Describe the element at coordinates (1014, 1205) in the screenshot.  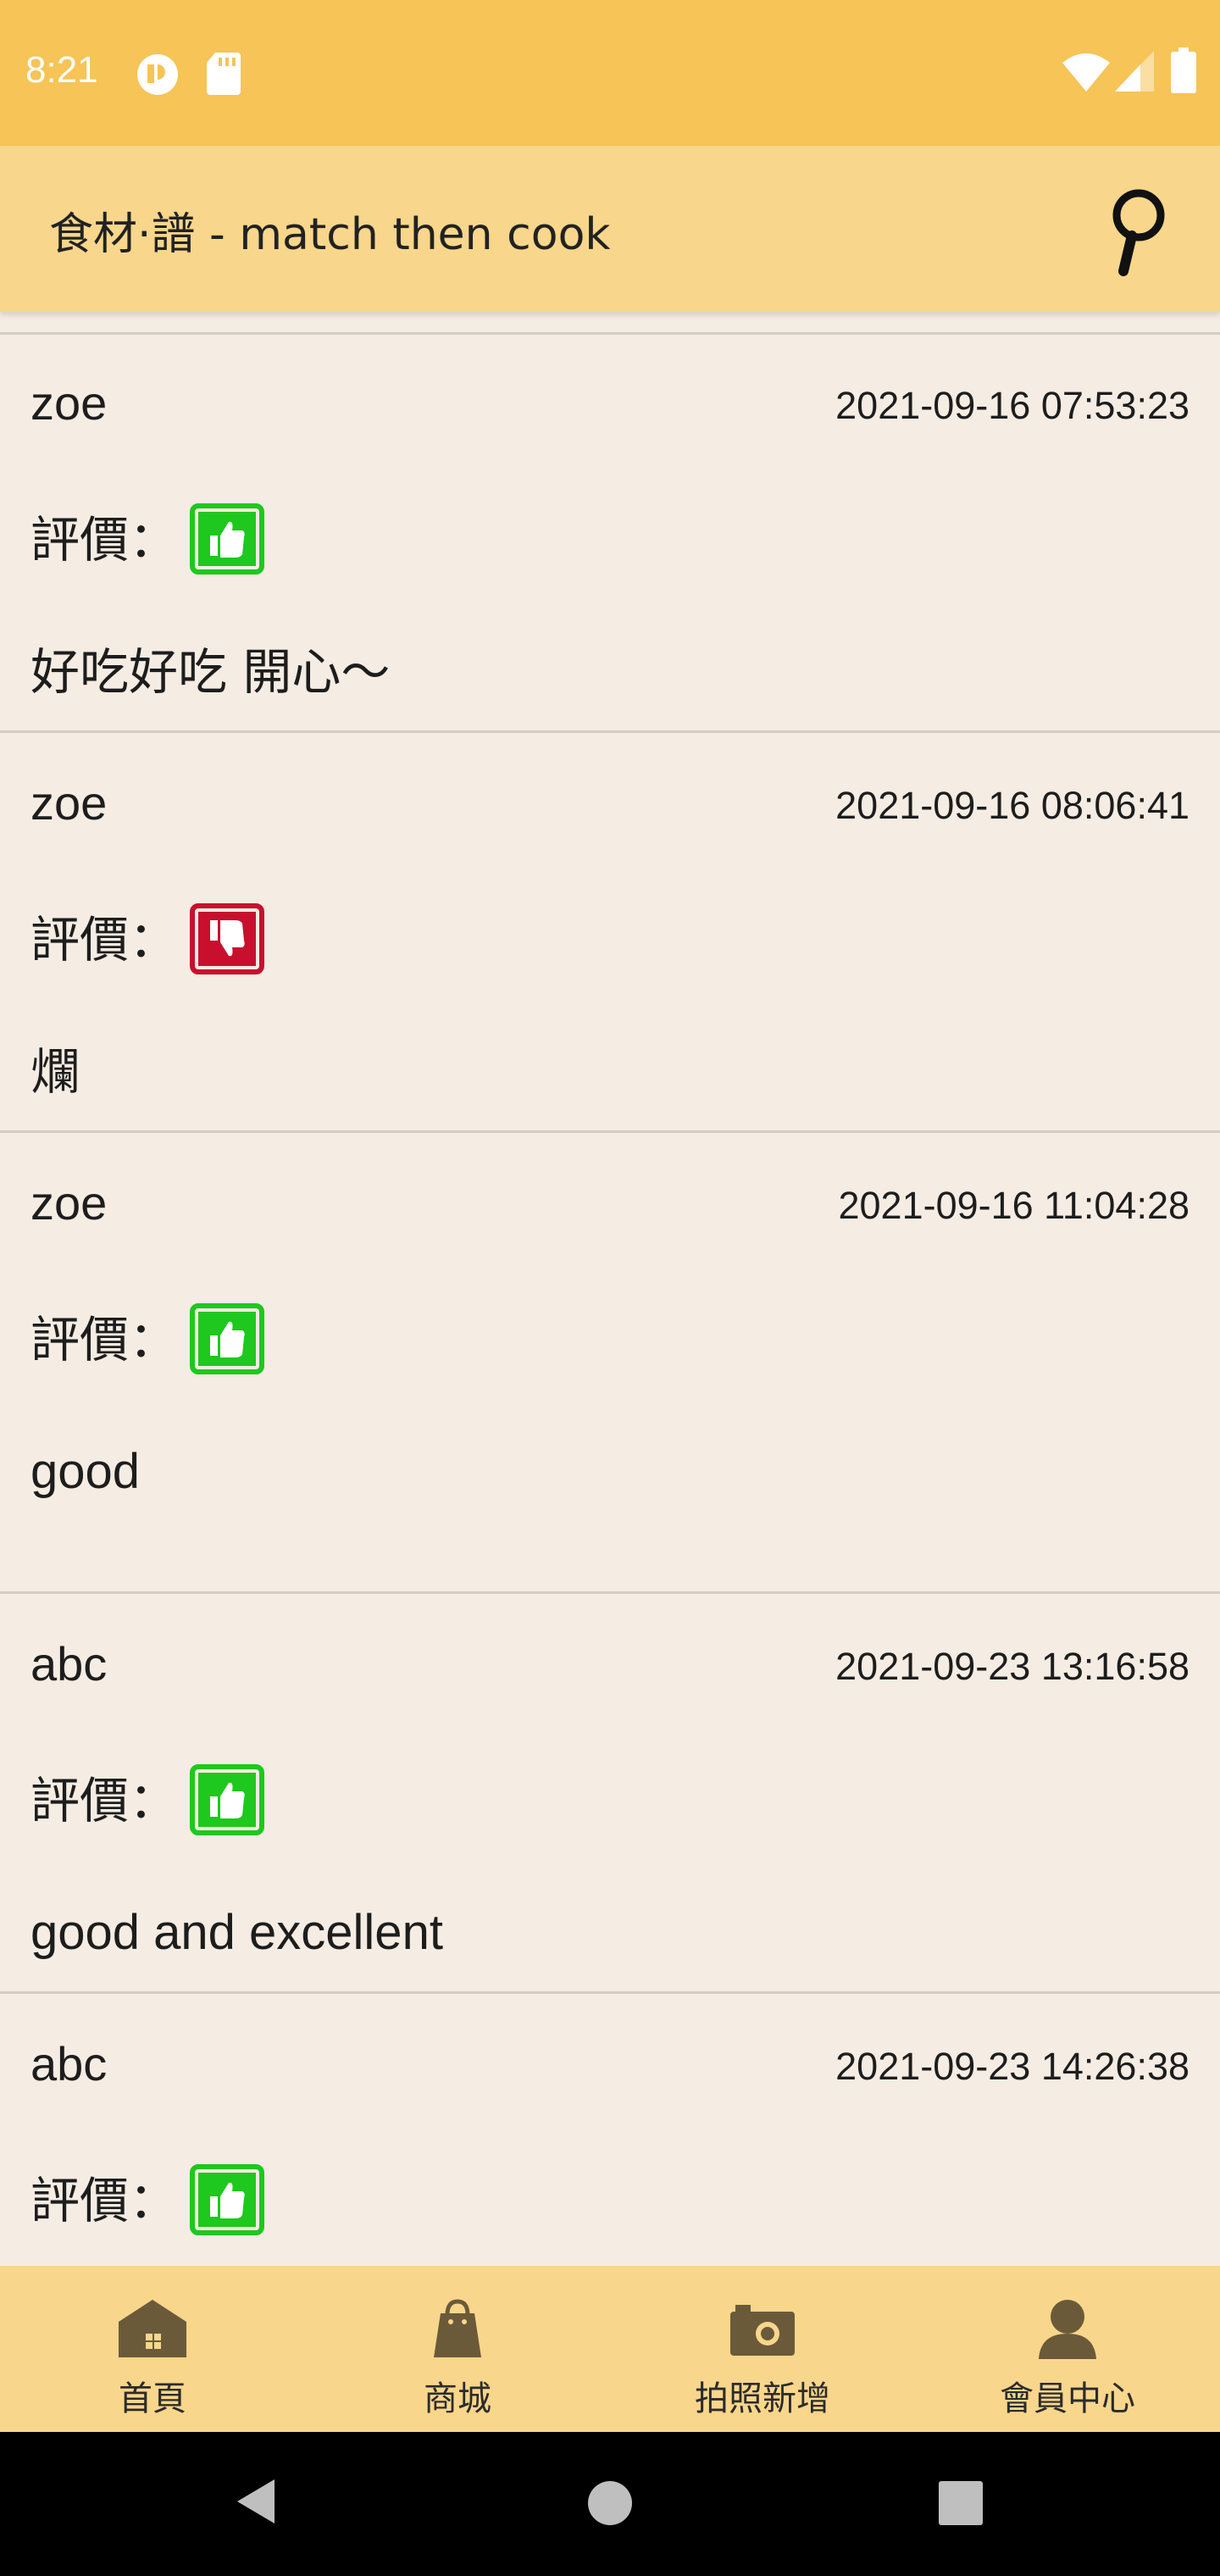
I see `review-date: 2021-09-16 11:04:28` at that location.